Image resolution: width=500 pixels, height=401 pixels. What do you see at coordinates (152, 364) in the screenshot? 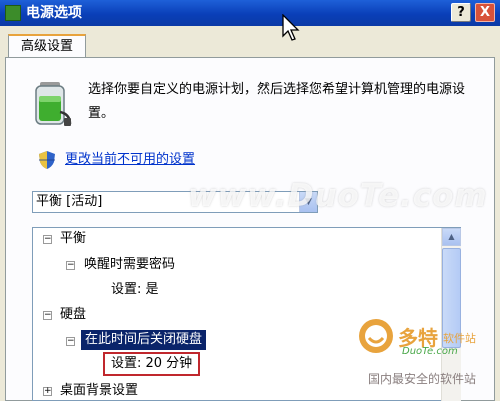
I see `tree-item-turn-off-disk-setting: 设置: 20 分钟` at bounding box center [152, 364].